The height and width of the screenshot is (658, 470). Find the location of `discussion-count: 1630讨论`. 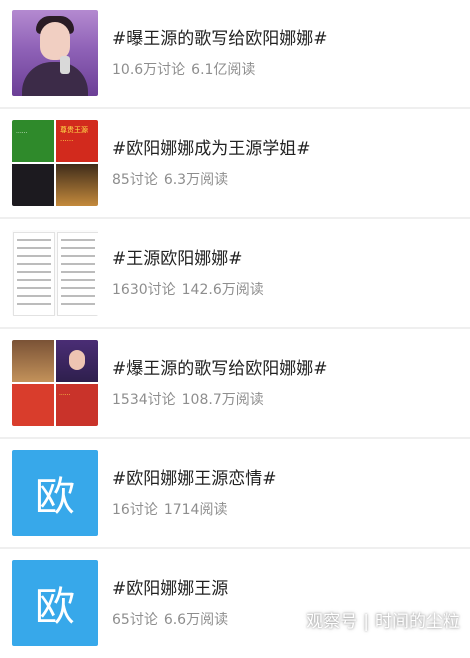

discussion-count: 1630讨论 is located at coordinates (144, 290).